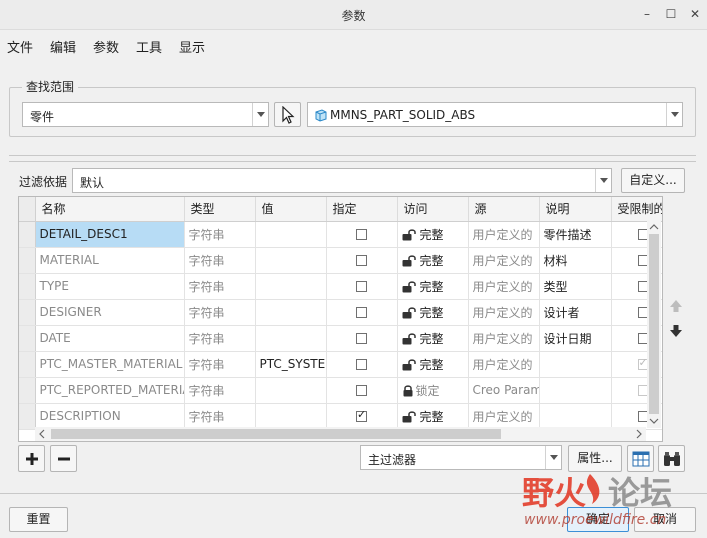  I want to click on horizontal-scroll-thumb, so click(276, 434).